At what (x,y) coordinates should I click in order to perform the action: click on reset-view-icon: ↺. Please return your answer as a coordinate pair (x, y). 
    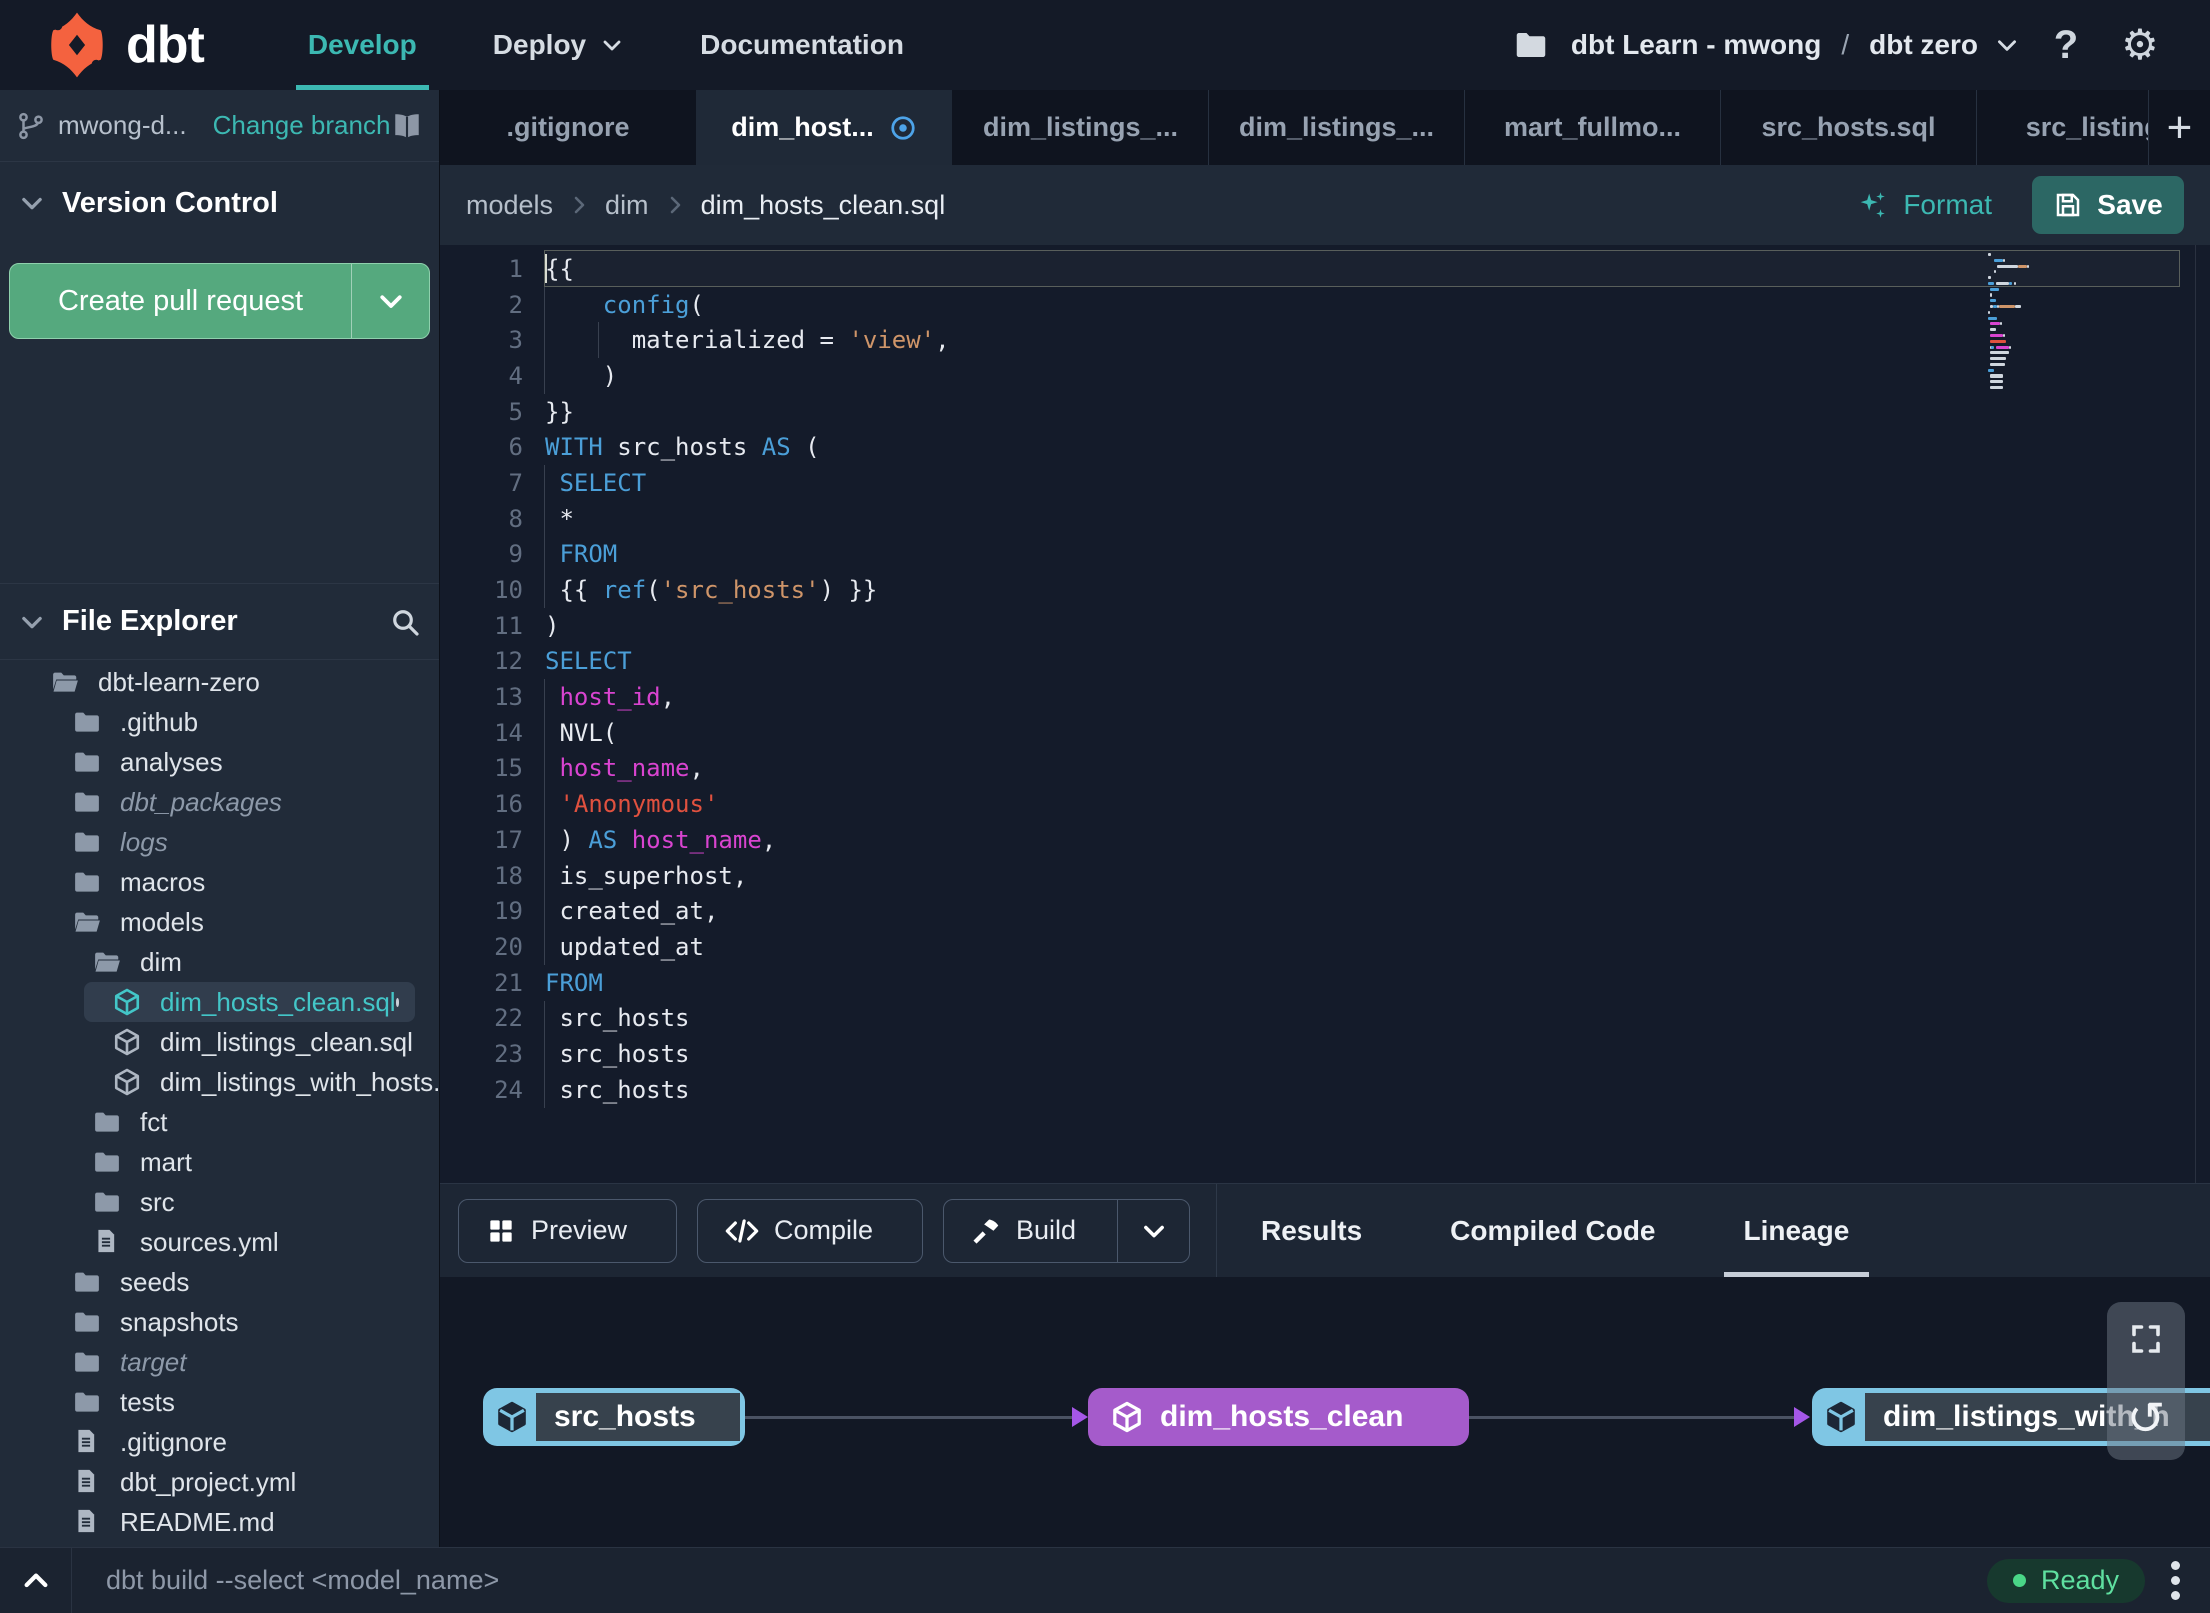
    Looking at the image, I should click on (2146, 1418).